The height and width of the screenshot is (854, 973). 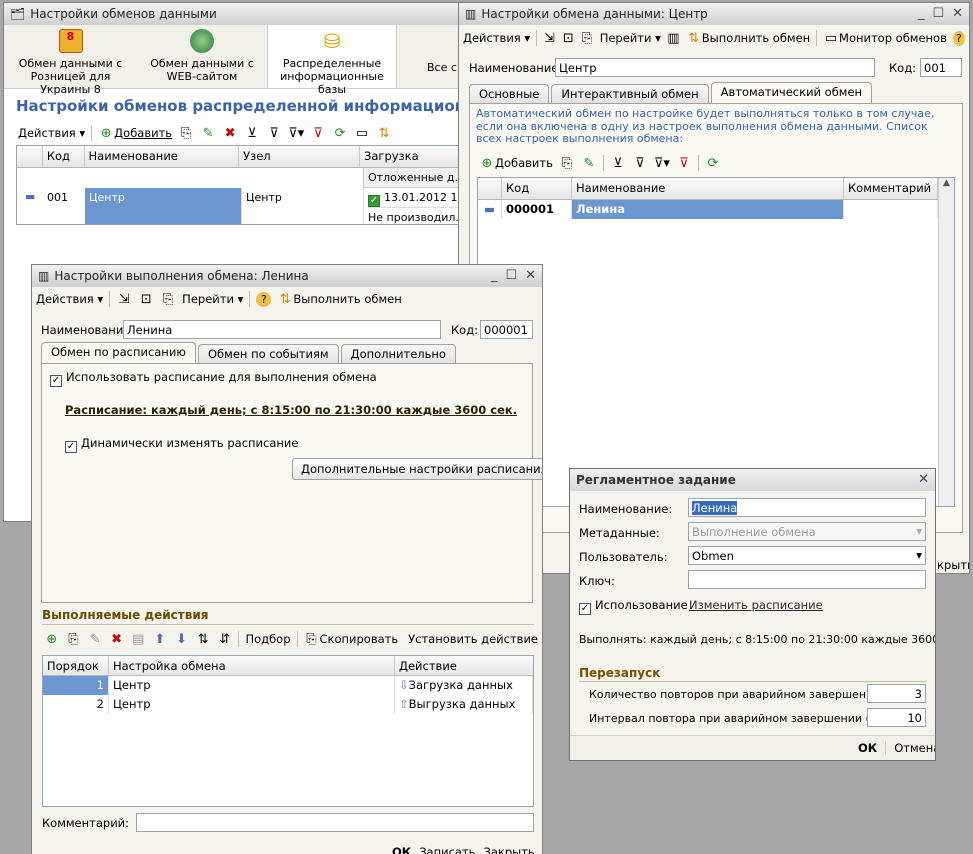 What do you see at coordinates (160, 639) in the screenshot?
I see `move-up-icon: ⬆` at bounding box center [160, 639].